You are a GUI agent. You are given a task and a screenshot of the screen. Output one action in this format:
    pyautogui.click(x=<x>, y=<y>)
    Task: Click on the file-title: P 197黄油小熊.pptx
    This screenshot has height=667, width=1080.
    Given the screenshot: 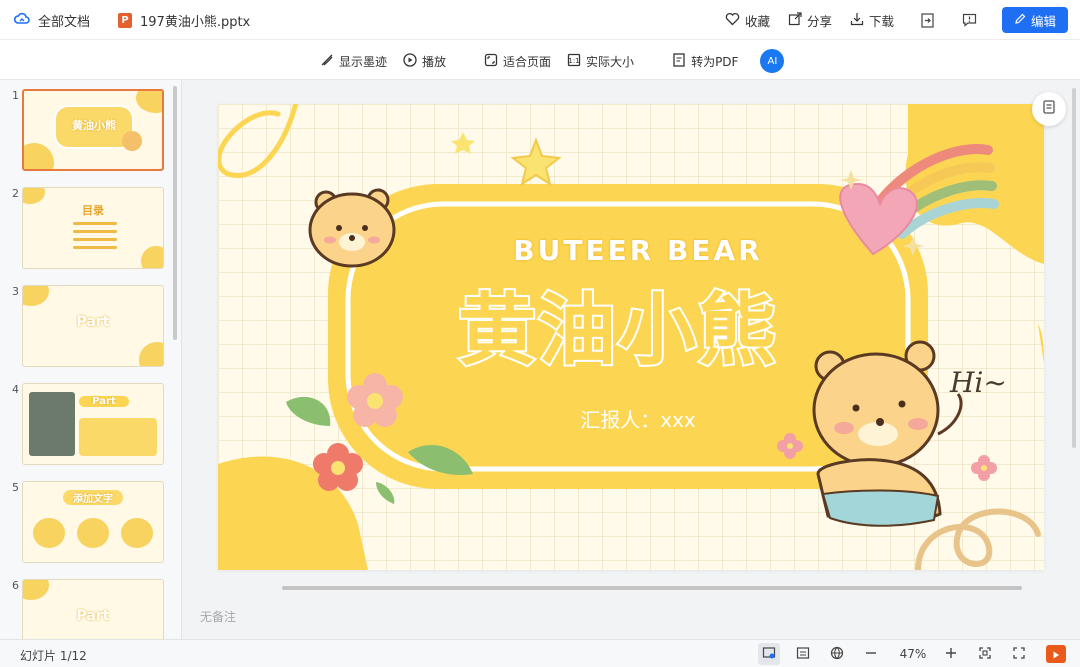 What is the action you would take?
    pyautogui.click(x=184, y=20)
    